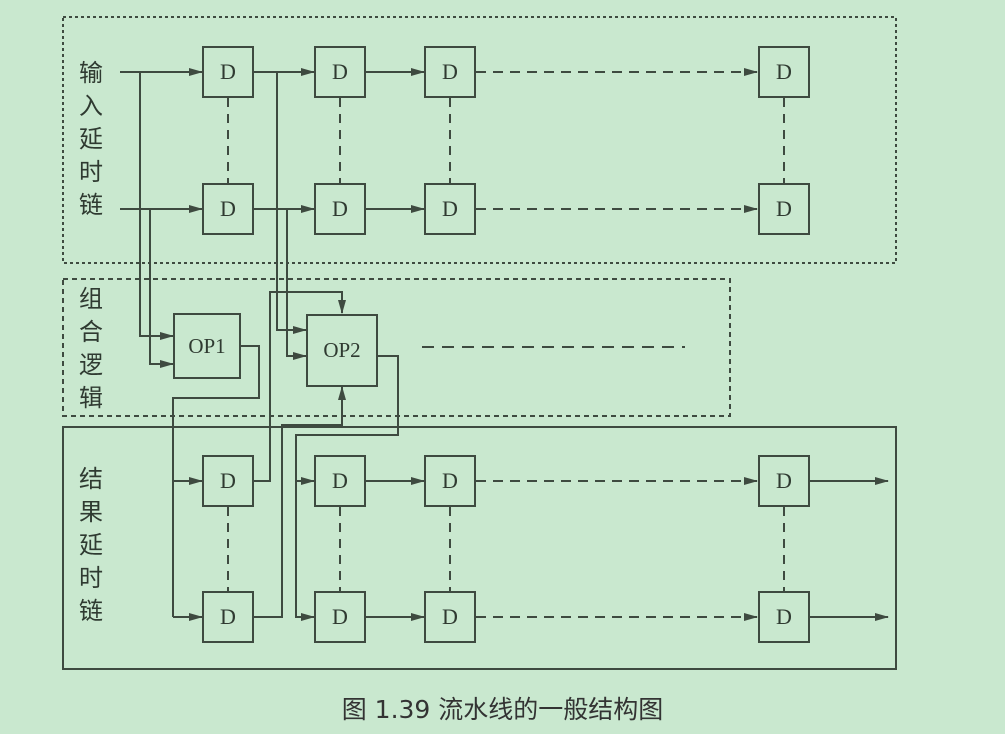 Image resolution: width=1005 pixels, height=734 pixels. What do you see at coordinates (91, 73) in the screenshot?
I see `label-char: 输` at bounding box center [91, 73].